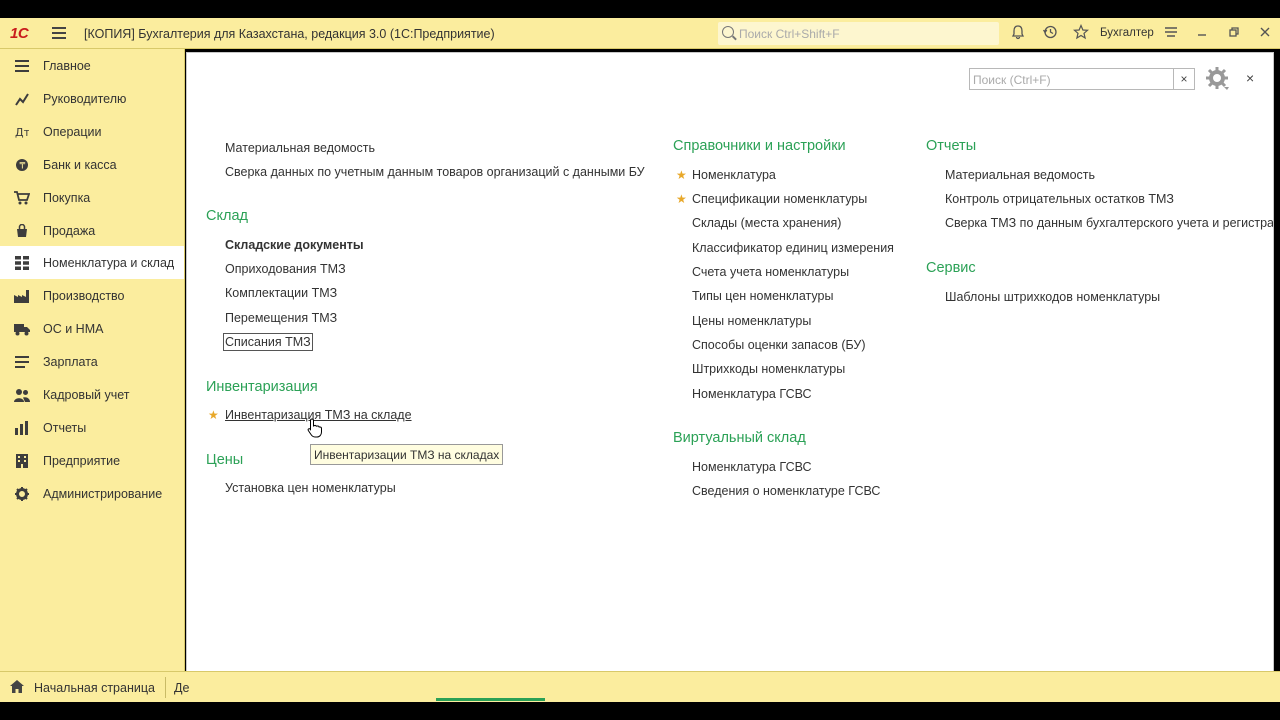  I want to click on sidebar-item-label: ОС и НМА, so click(73, 328).